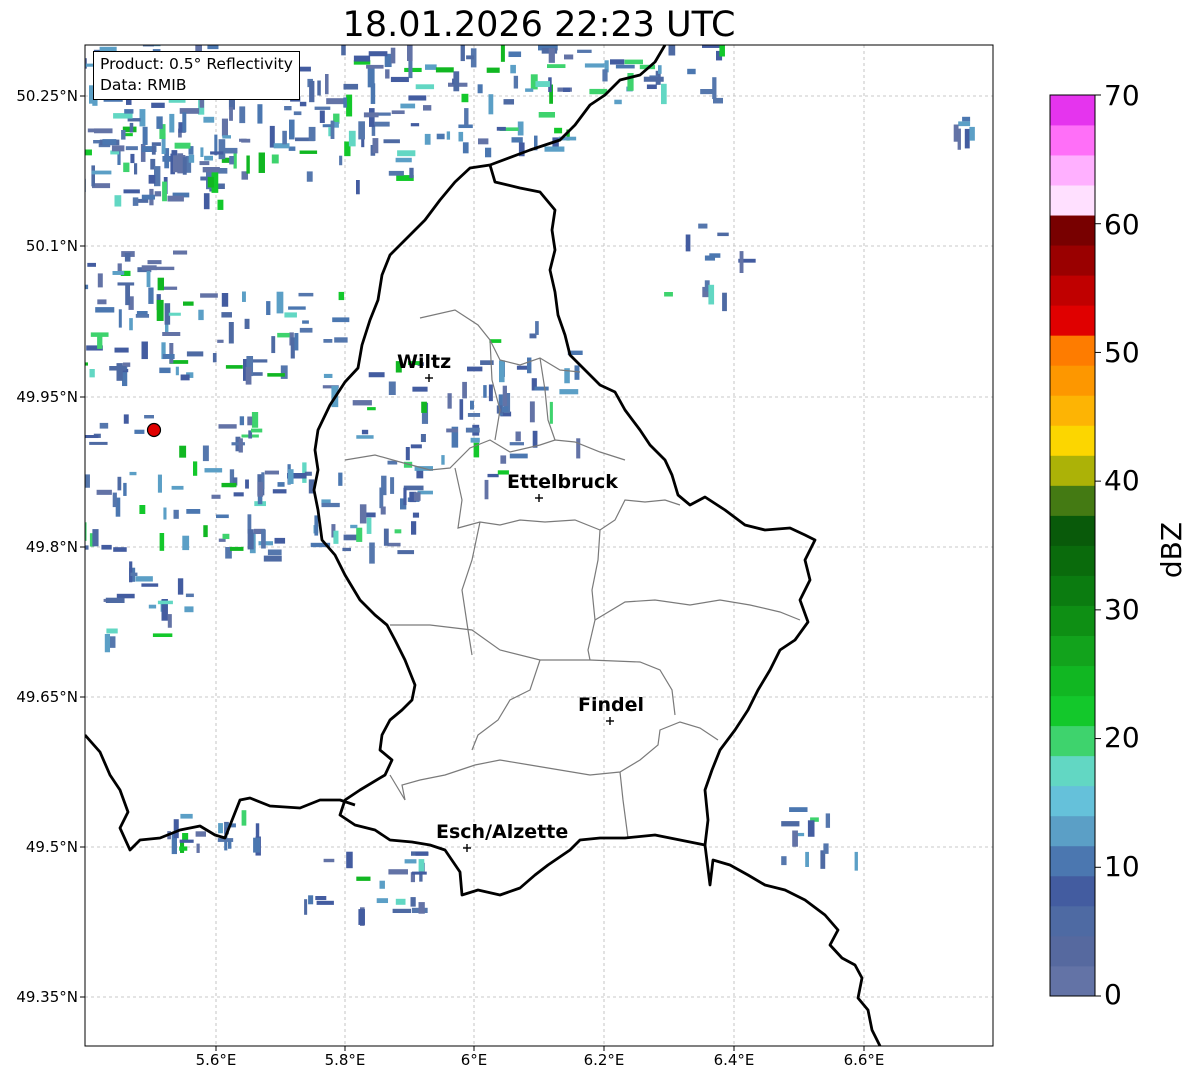 Image resolution: width=1184 pixels, height=1081 pixels. What do you see at coordinates (1169, 550) in the screenshot?
I see `colorbar-label: dBZ` at bounding box center [1169, 550].